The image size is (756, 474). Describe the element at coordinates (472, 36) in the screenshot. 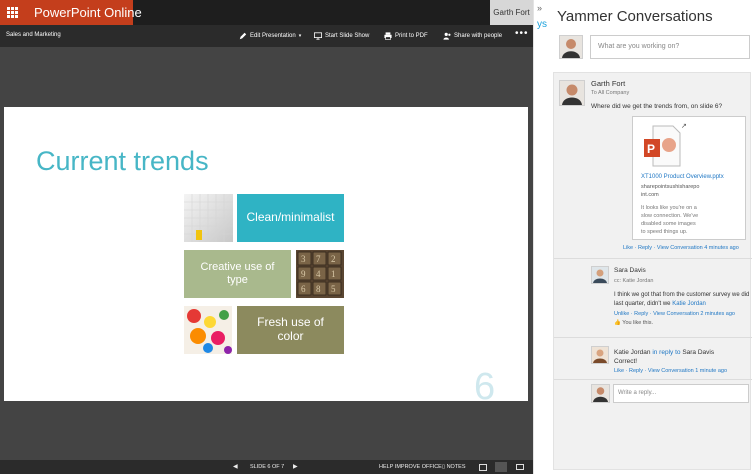

I see `share-button: Share with people` at that location.